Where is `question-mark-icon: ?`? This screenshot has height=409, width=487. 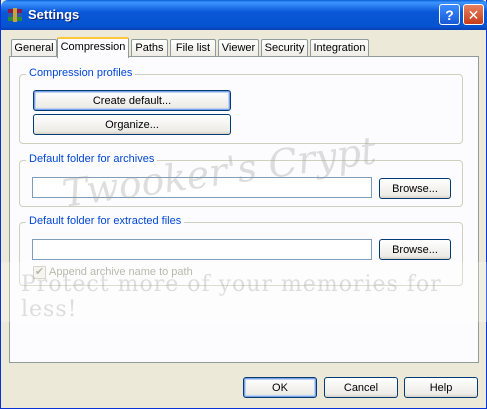
question-mark-icon: ? is located at coordinates (449, 14).